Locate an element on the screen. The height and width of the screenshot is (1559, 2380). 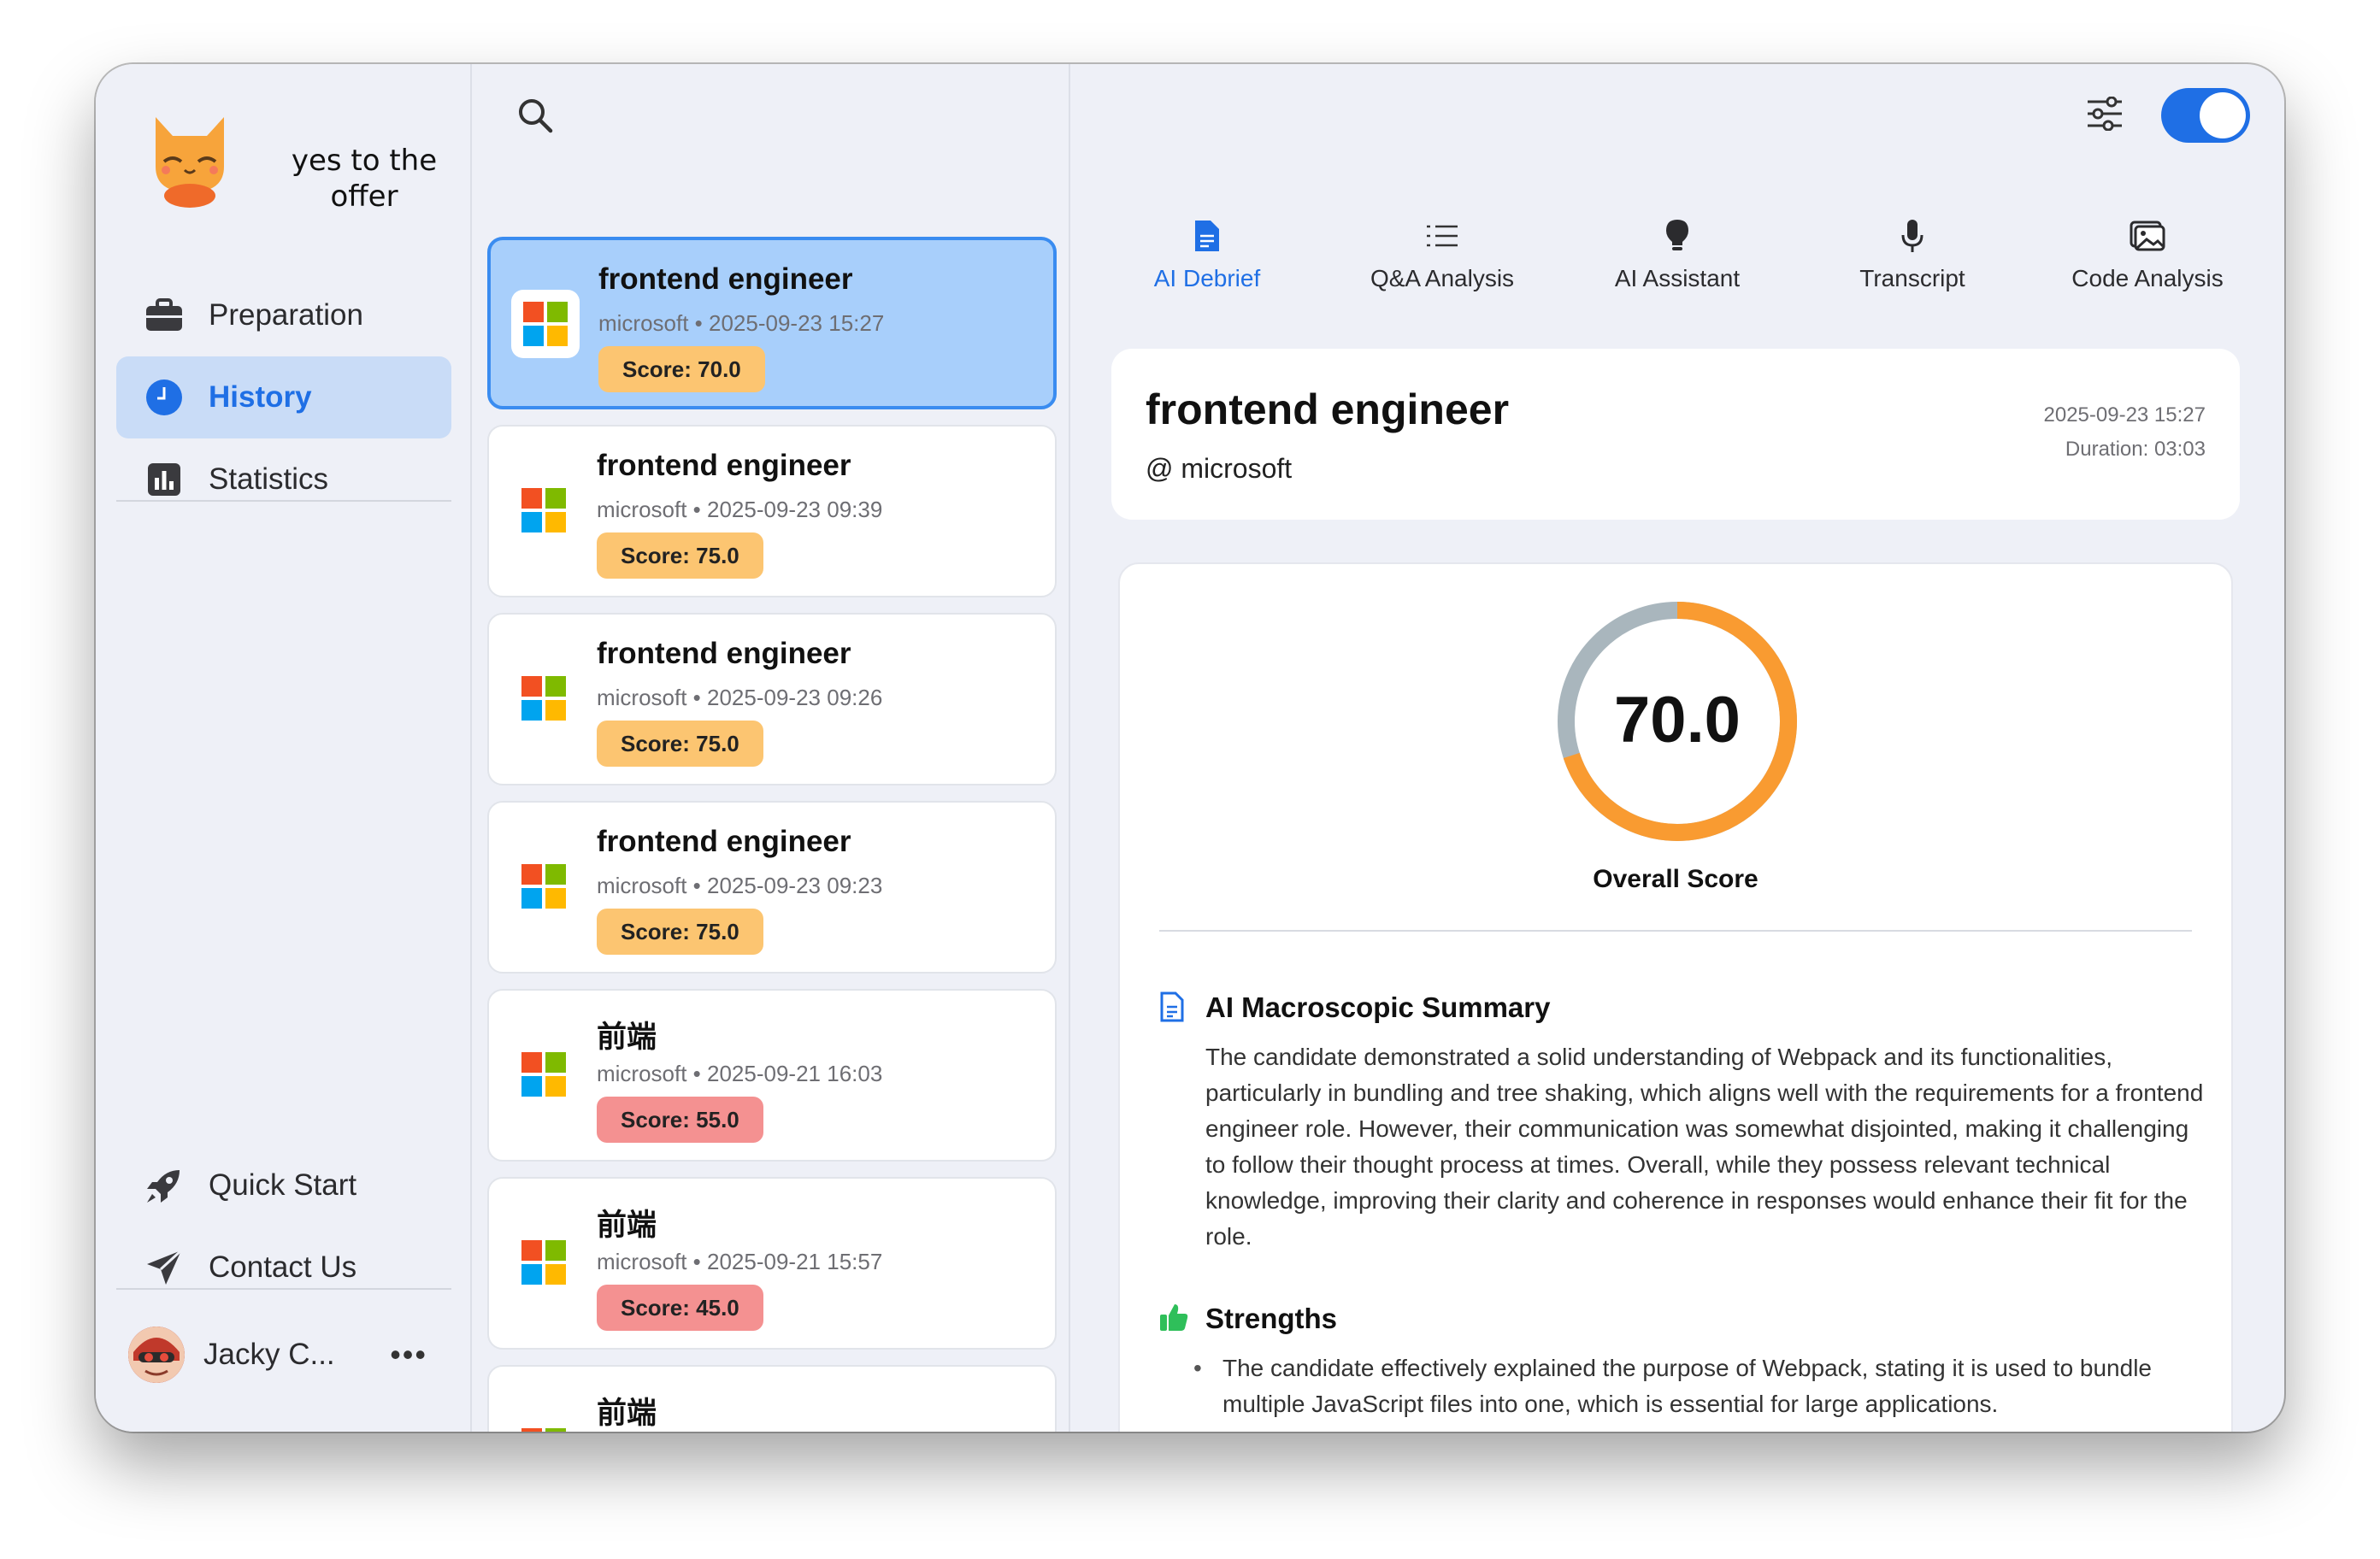
rocket-icon is located at coordinates (165, 1186).